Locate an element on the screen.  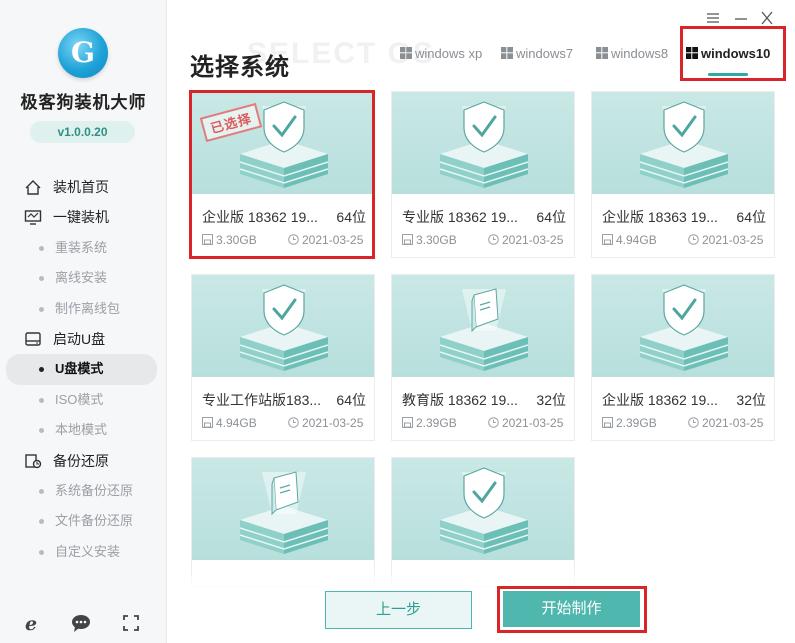
tab-label: windows7 is located at coordinates (545, 53).